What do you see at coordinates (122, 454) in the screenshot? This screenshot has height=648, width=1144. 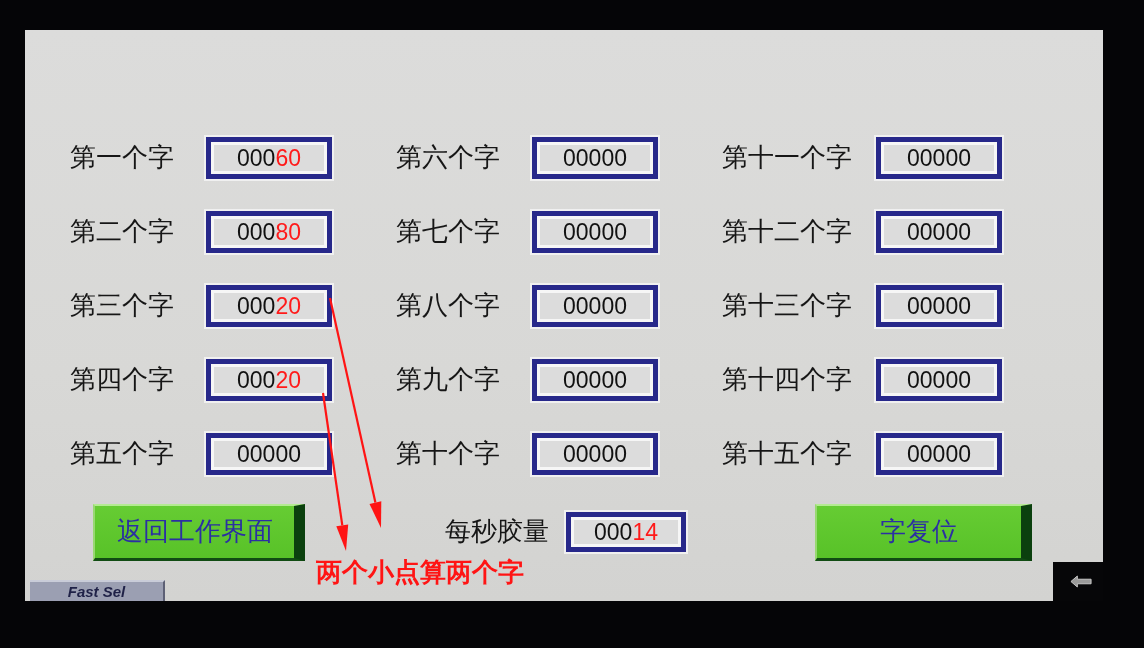 I see `field-label: 第五个字` at bounding box center [122, 454].